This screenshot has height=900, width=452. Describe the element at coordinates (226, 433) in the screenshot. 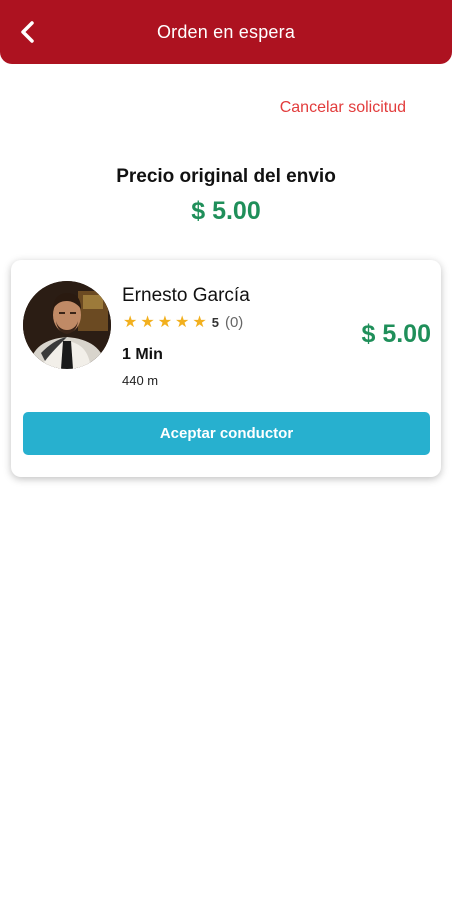

I see `accept-driver-button: Aceptar conductor` at that location.